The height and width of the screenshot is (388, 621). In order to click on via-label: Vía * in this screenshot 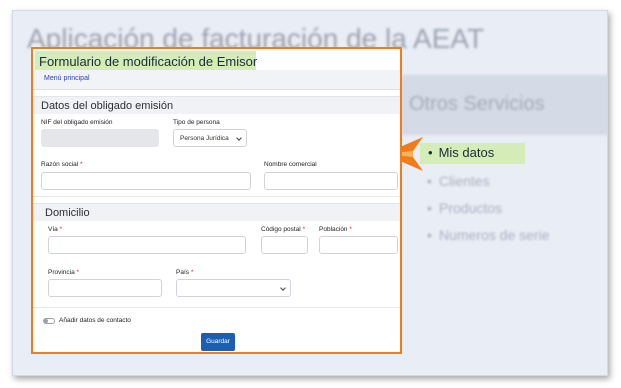, I will do `click(55, 229)`.